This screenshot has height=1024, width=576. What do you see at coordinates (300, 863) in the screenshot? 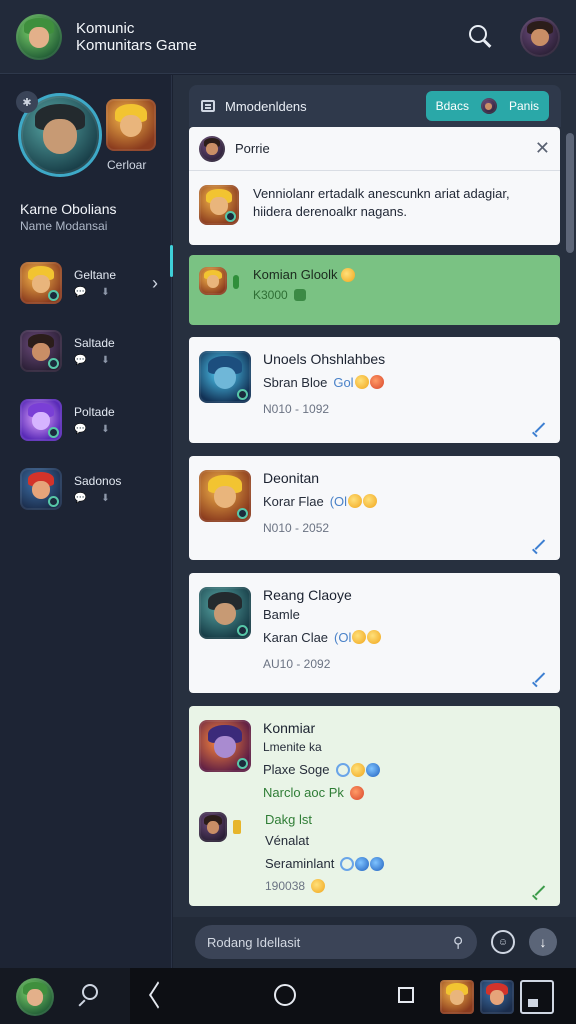
I see `reply-line: Seraminlant` at bounding box center [300, 863].